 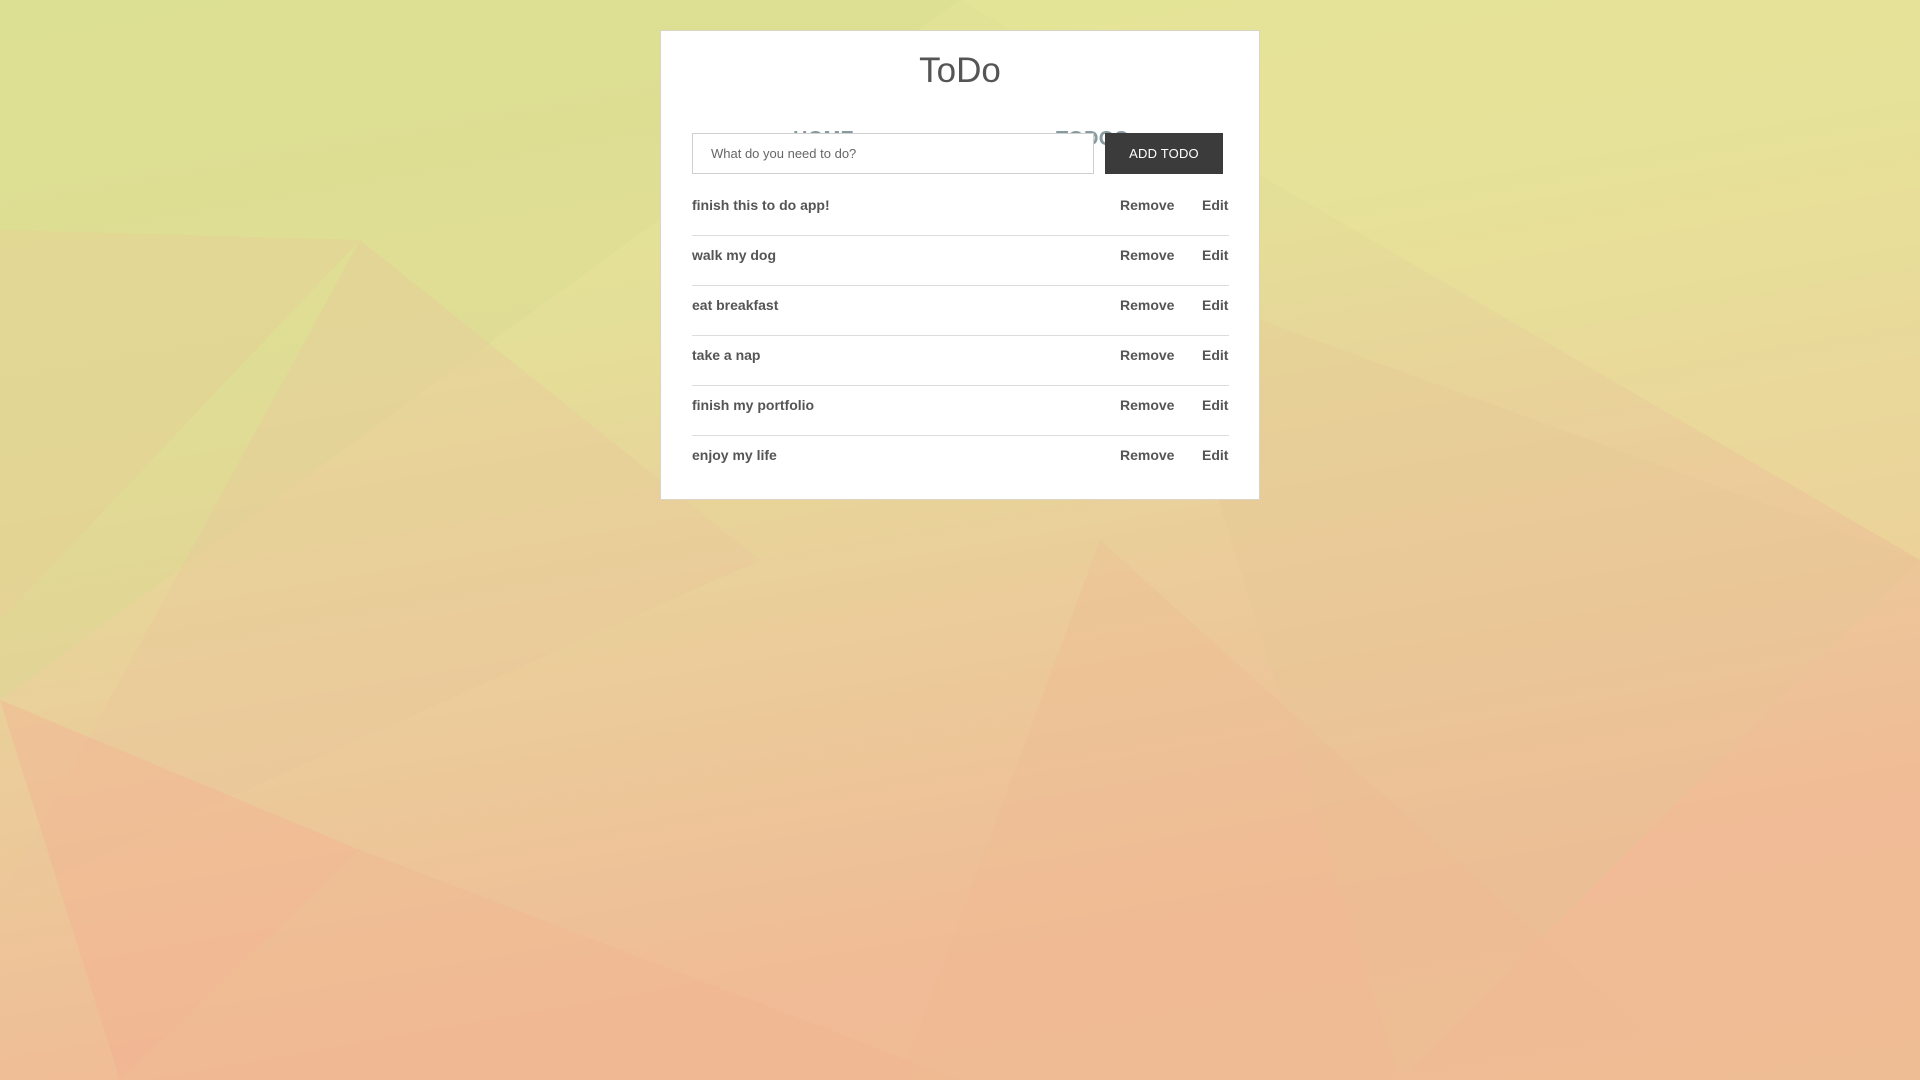 What do you see at coordinates (734, 255) in the screenshot?
I see `todo-text: walk my dog` at bounding box center [734, 255].